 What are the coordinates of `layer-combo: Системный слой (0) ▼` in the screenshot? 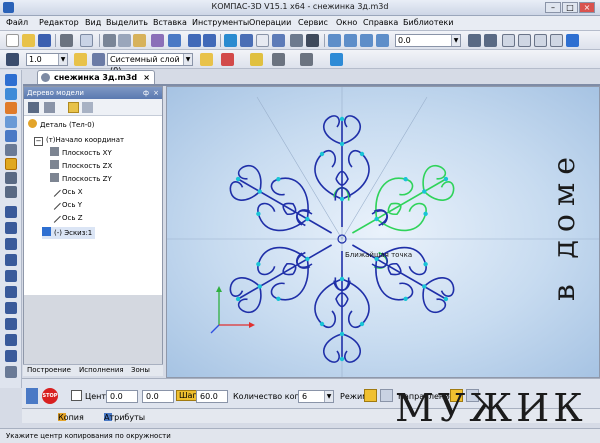 It's located at (150, 64).